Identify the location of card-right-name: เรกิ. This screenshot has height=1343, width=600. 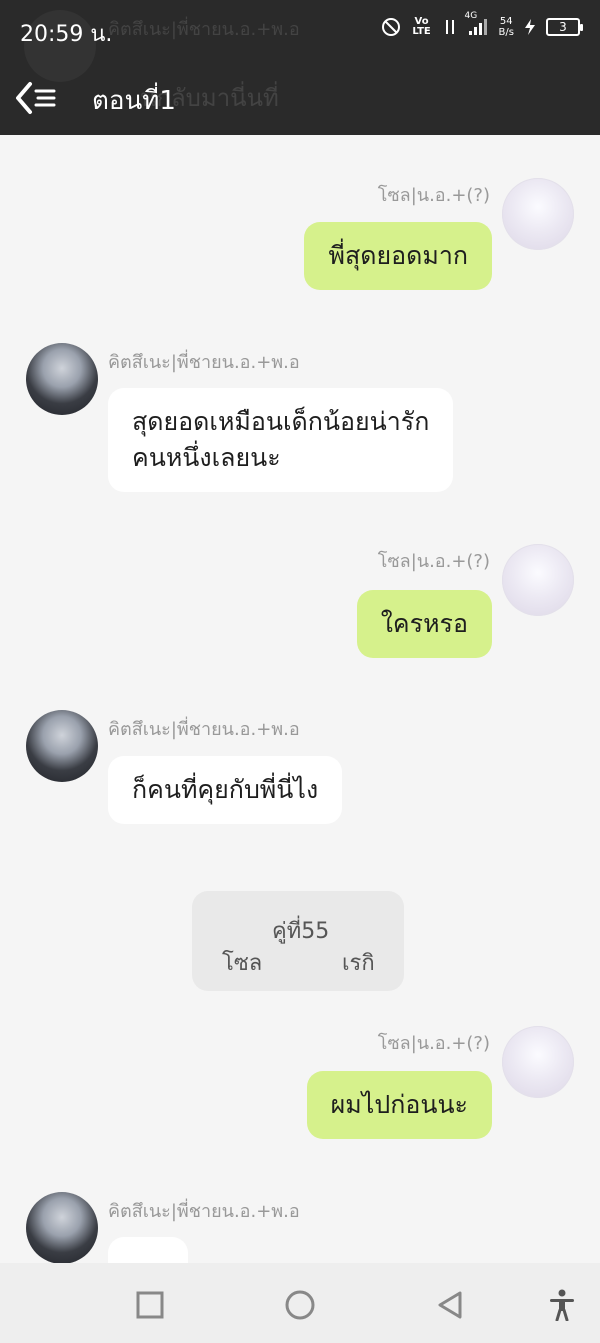
(358, 963).